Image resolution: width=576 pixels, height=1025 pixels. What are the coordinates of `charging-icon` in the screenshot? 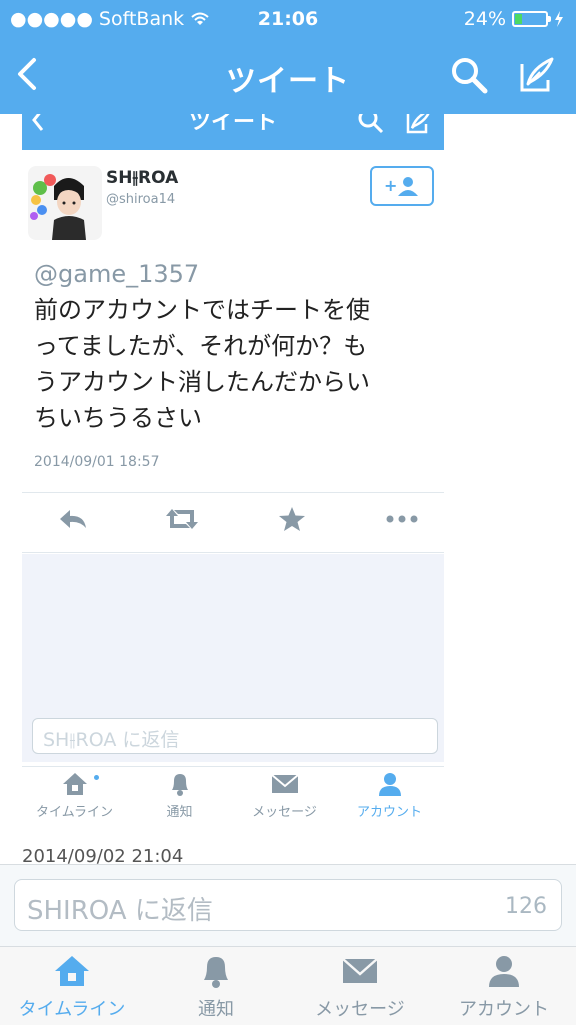 It's located at (559, 19).